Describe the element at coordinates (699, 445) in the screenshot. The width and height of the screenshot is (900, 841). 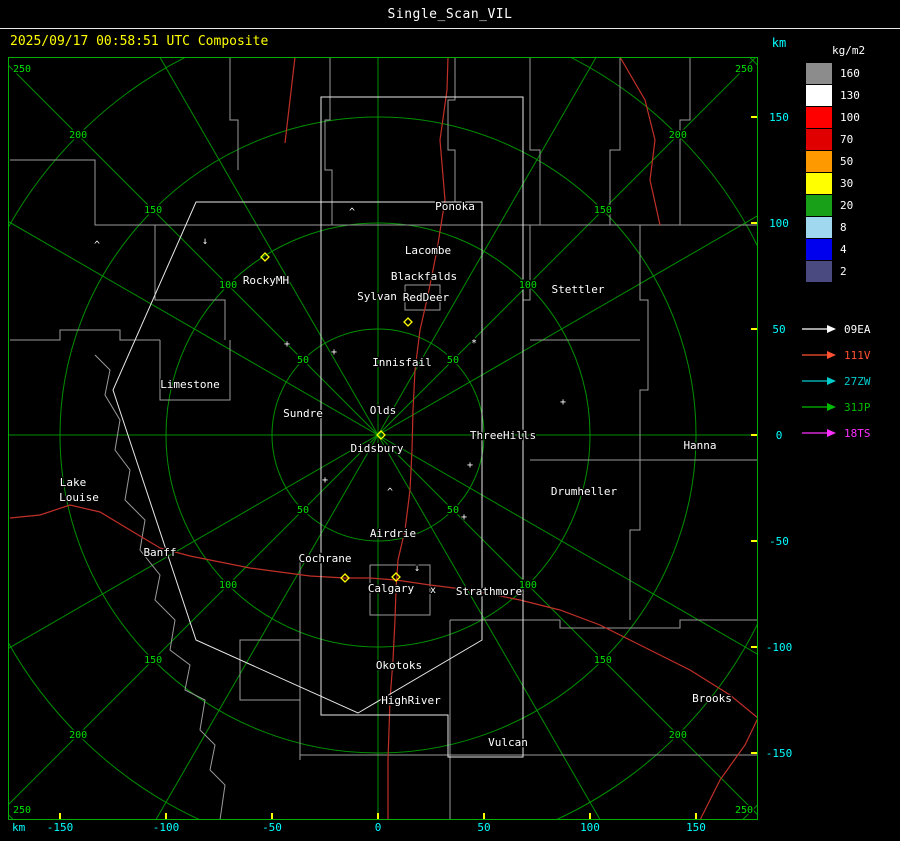
I see `city-label: Hanna` at that location.